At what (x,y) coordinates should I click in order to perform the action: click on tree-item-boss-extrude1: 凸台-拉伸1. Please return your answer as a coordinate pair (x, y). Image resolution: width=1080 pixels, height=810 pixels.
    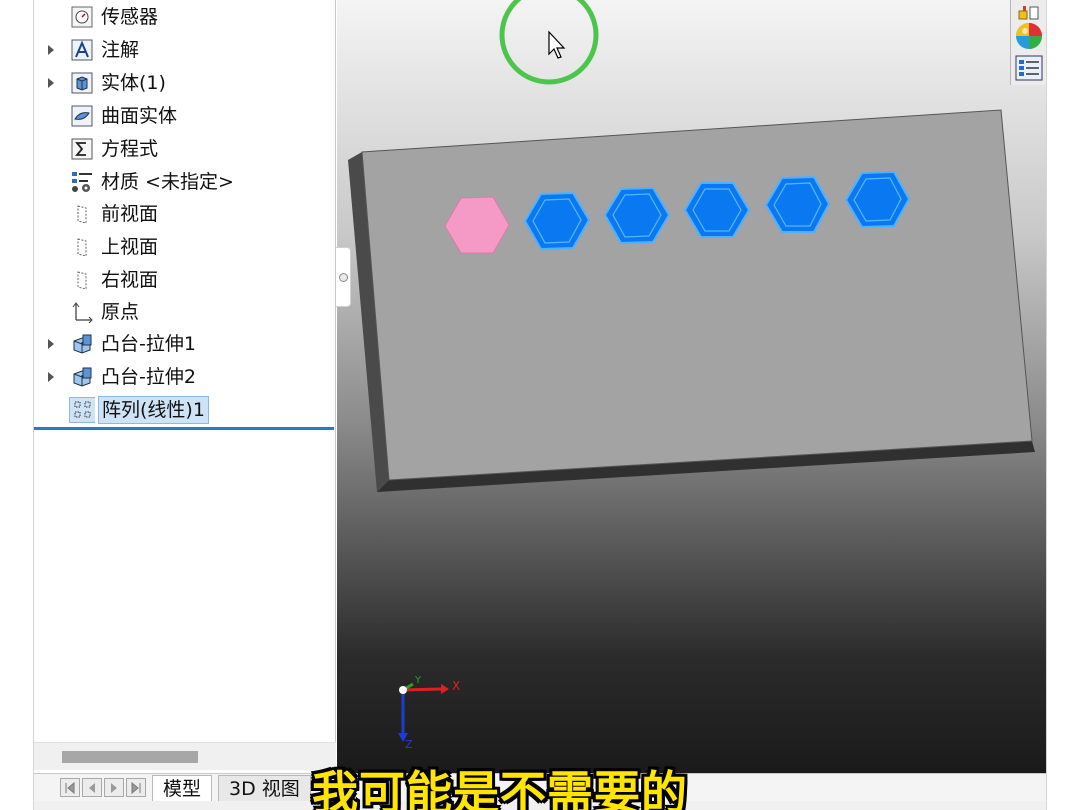
    Looking at the image, I should click on (184, 344).